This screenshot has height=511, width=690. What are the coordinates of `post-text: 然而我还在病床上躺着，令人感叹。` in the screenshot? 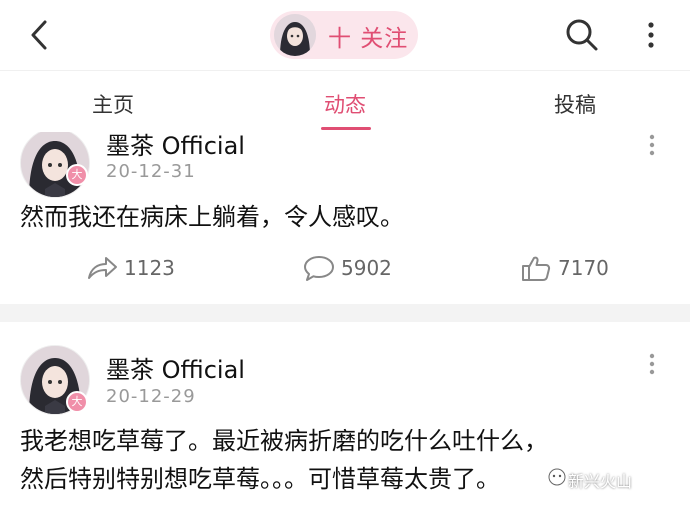 It's located at (212, 217).